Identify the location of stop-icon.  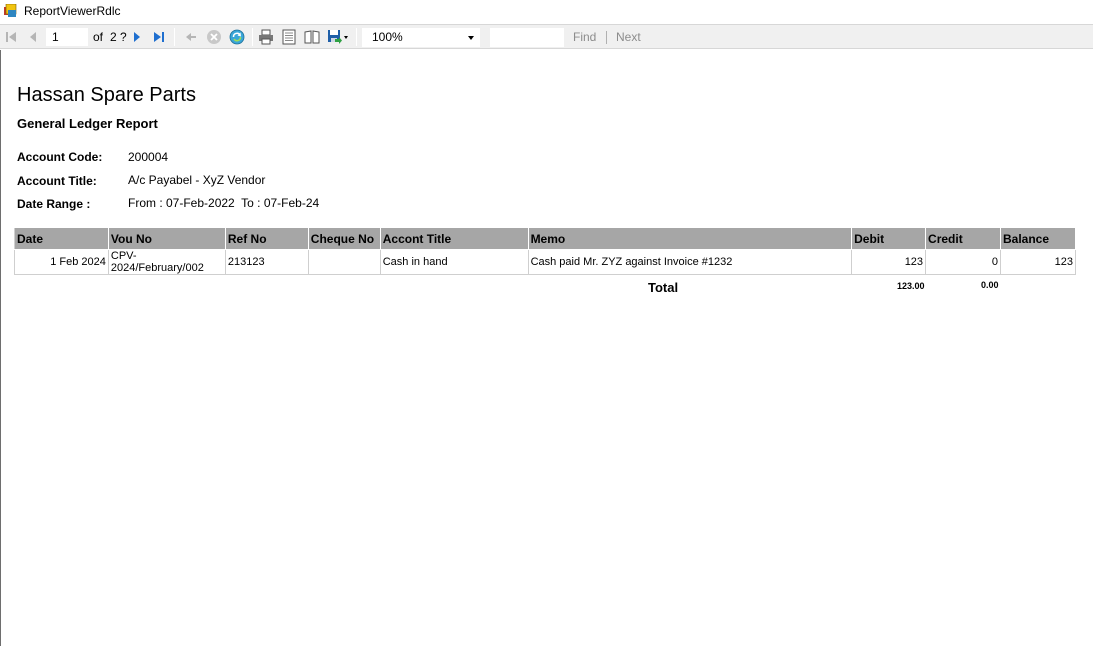
(214, 37).